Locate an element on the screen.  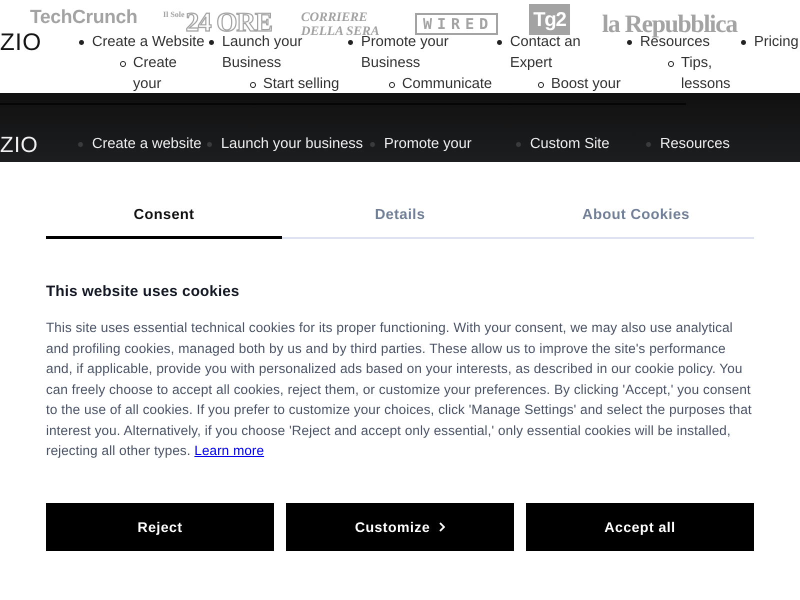
tab: Details is located at coordinates (400, 222).